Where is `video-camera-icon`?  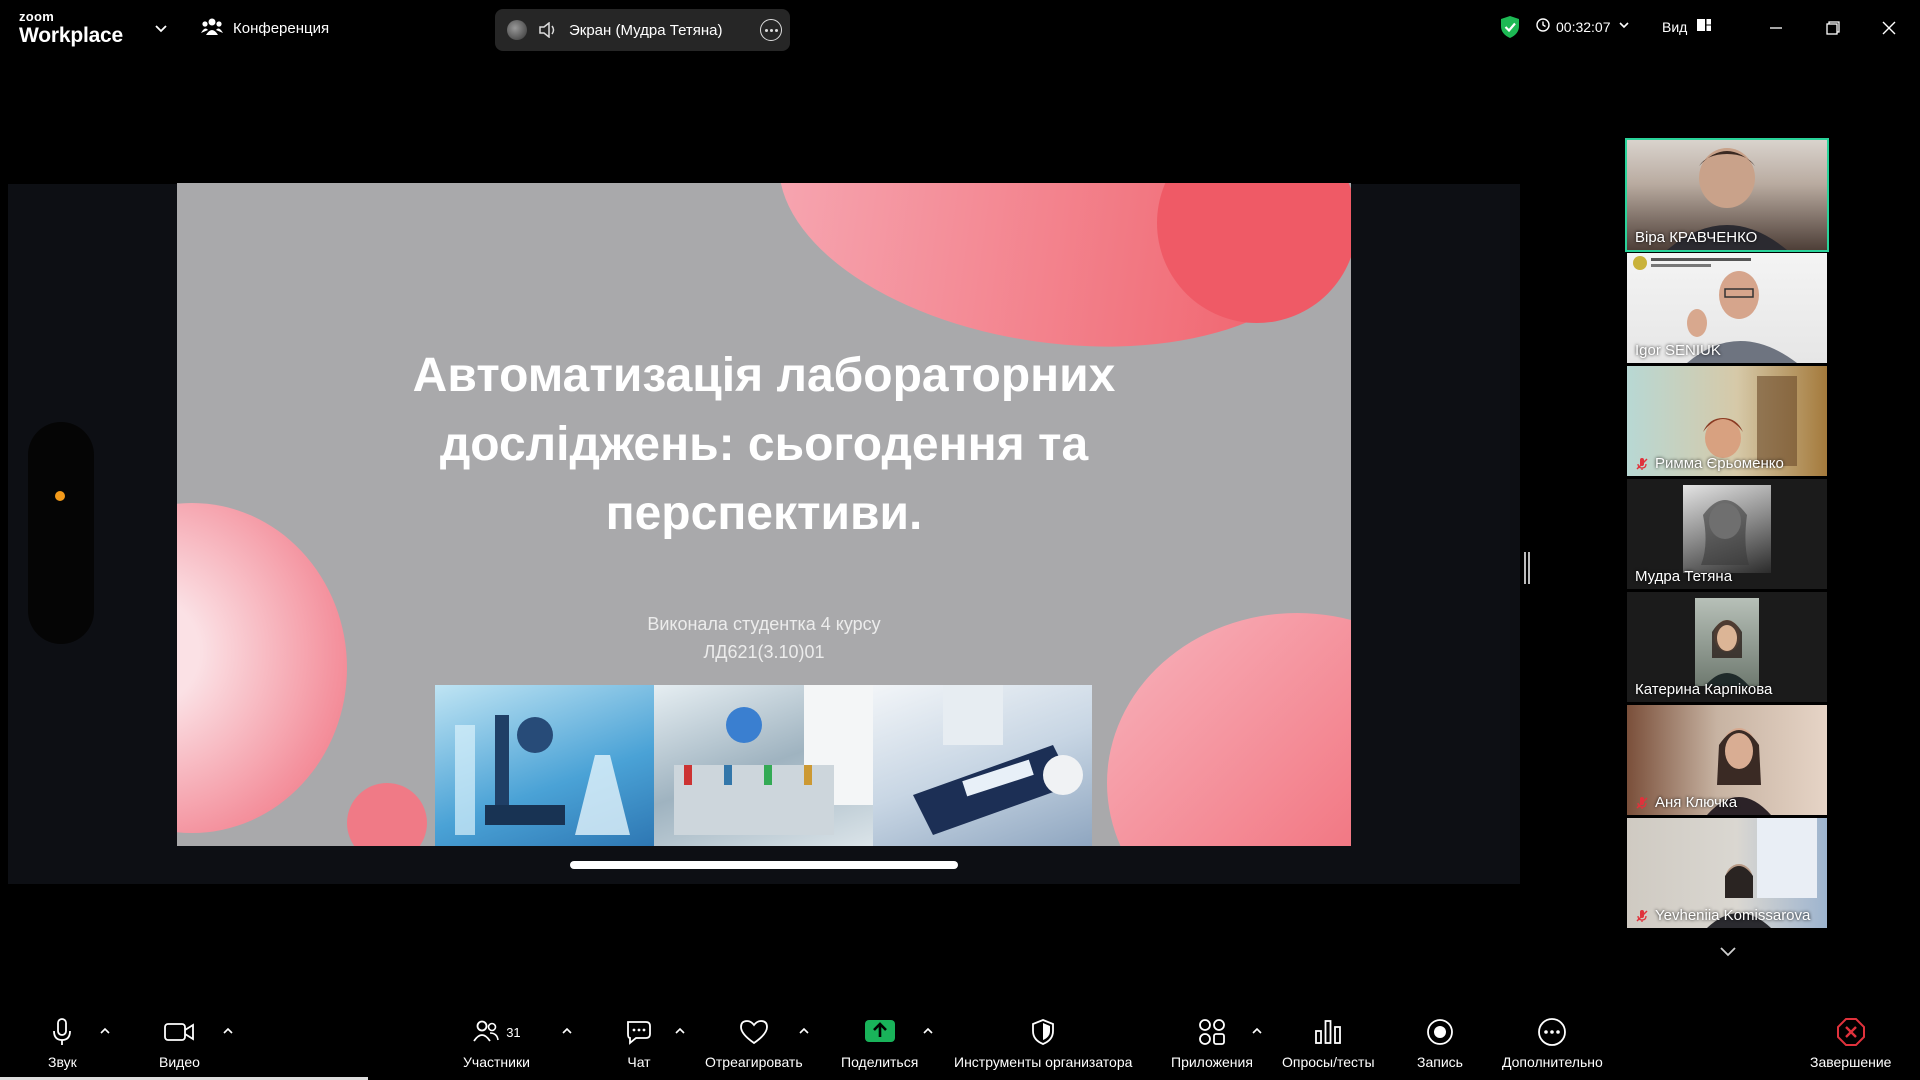 video-camera-icon is located at coordinates (179, 1032).